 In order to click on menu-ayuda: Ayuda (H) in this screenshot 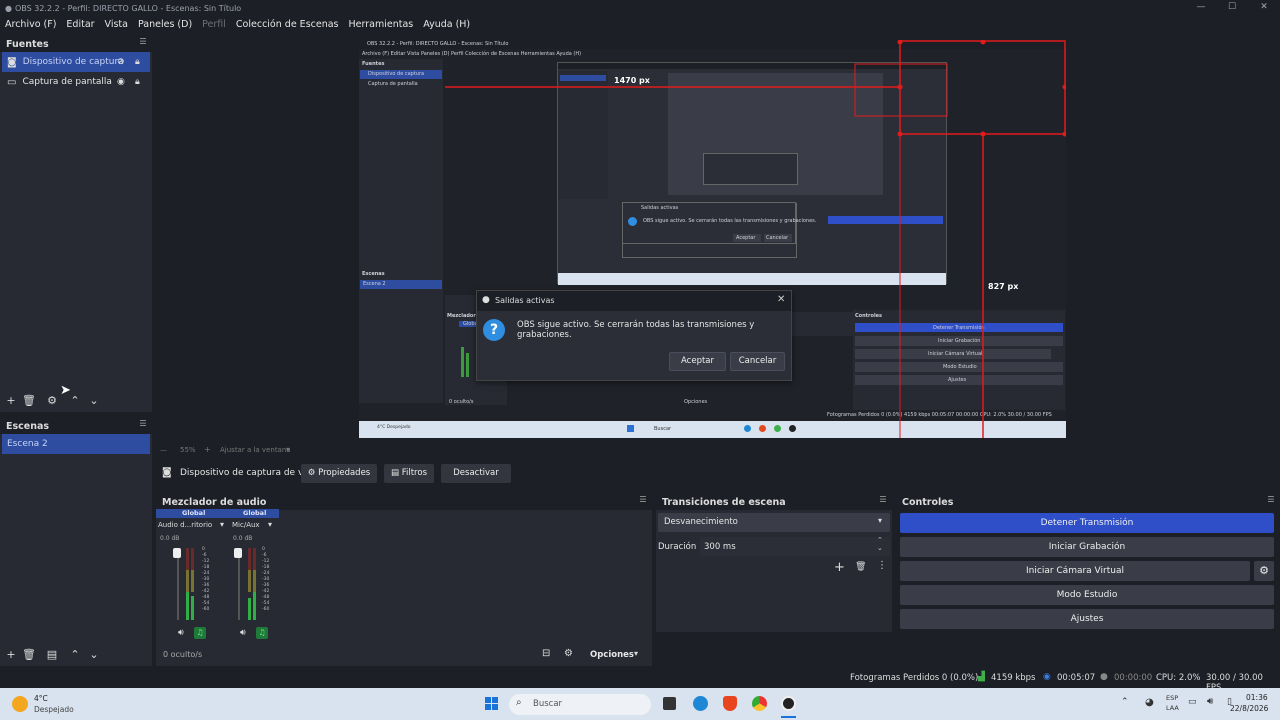, I will do `click(446, 24)`.